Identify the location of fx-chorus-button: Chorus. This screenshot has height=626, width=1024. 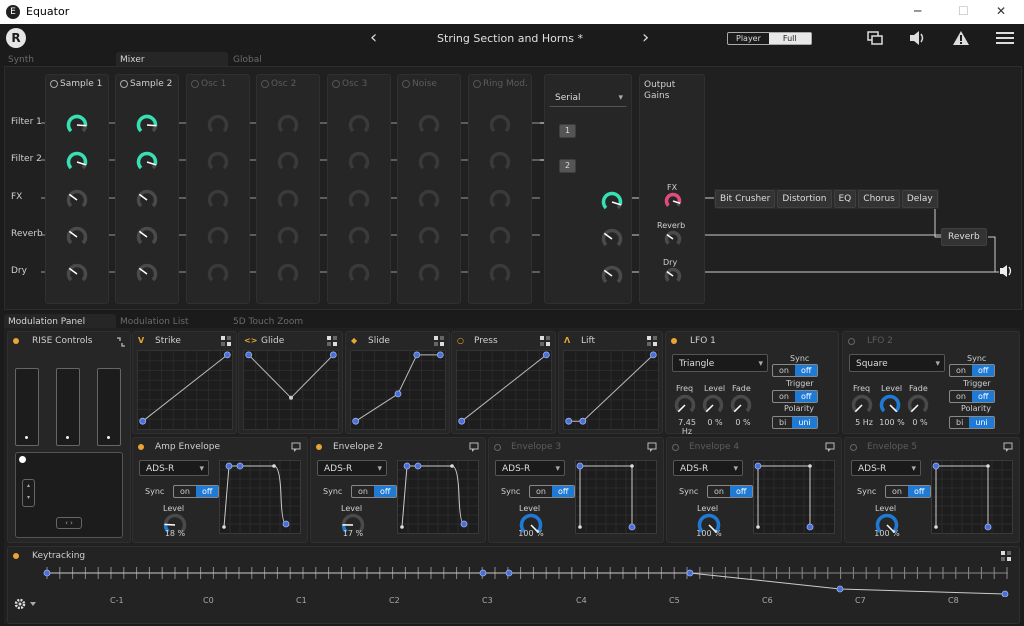
(879, 199).